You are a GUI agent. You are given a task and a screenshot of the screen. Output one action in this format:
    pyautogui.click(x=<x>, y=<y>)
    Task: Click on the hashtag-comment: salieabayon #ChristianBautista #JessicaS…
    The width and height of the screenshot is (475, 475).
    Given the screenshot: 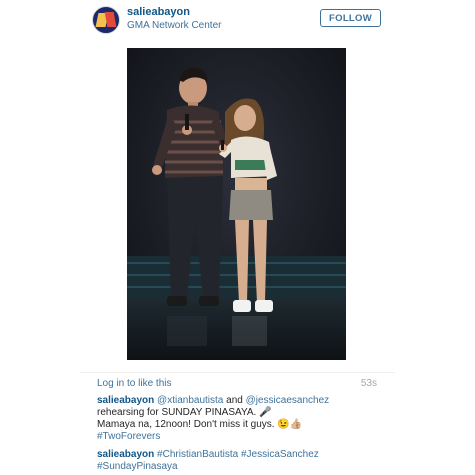 What is the action you would take?
    pyautogui.click(x=232, y=461)
    